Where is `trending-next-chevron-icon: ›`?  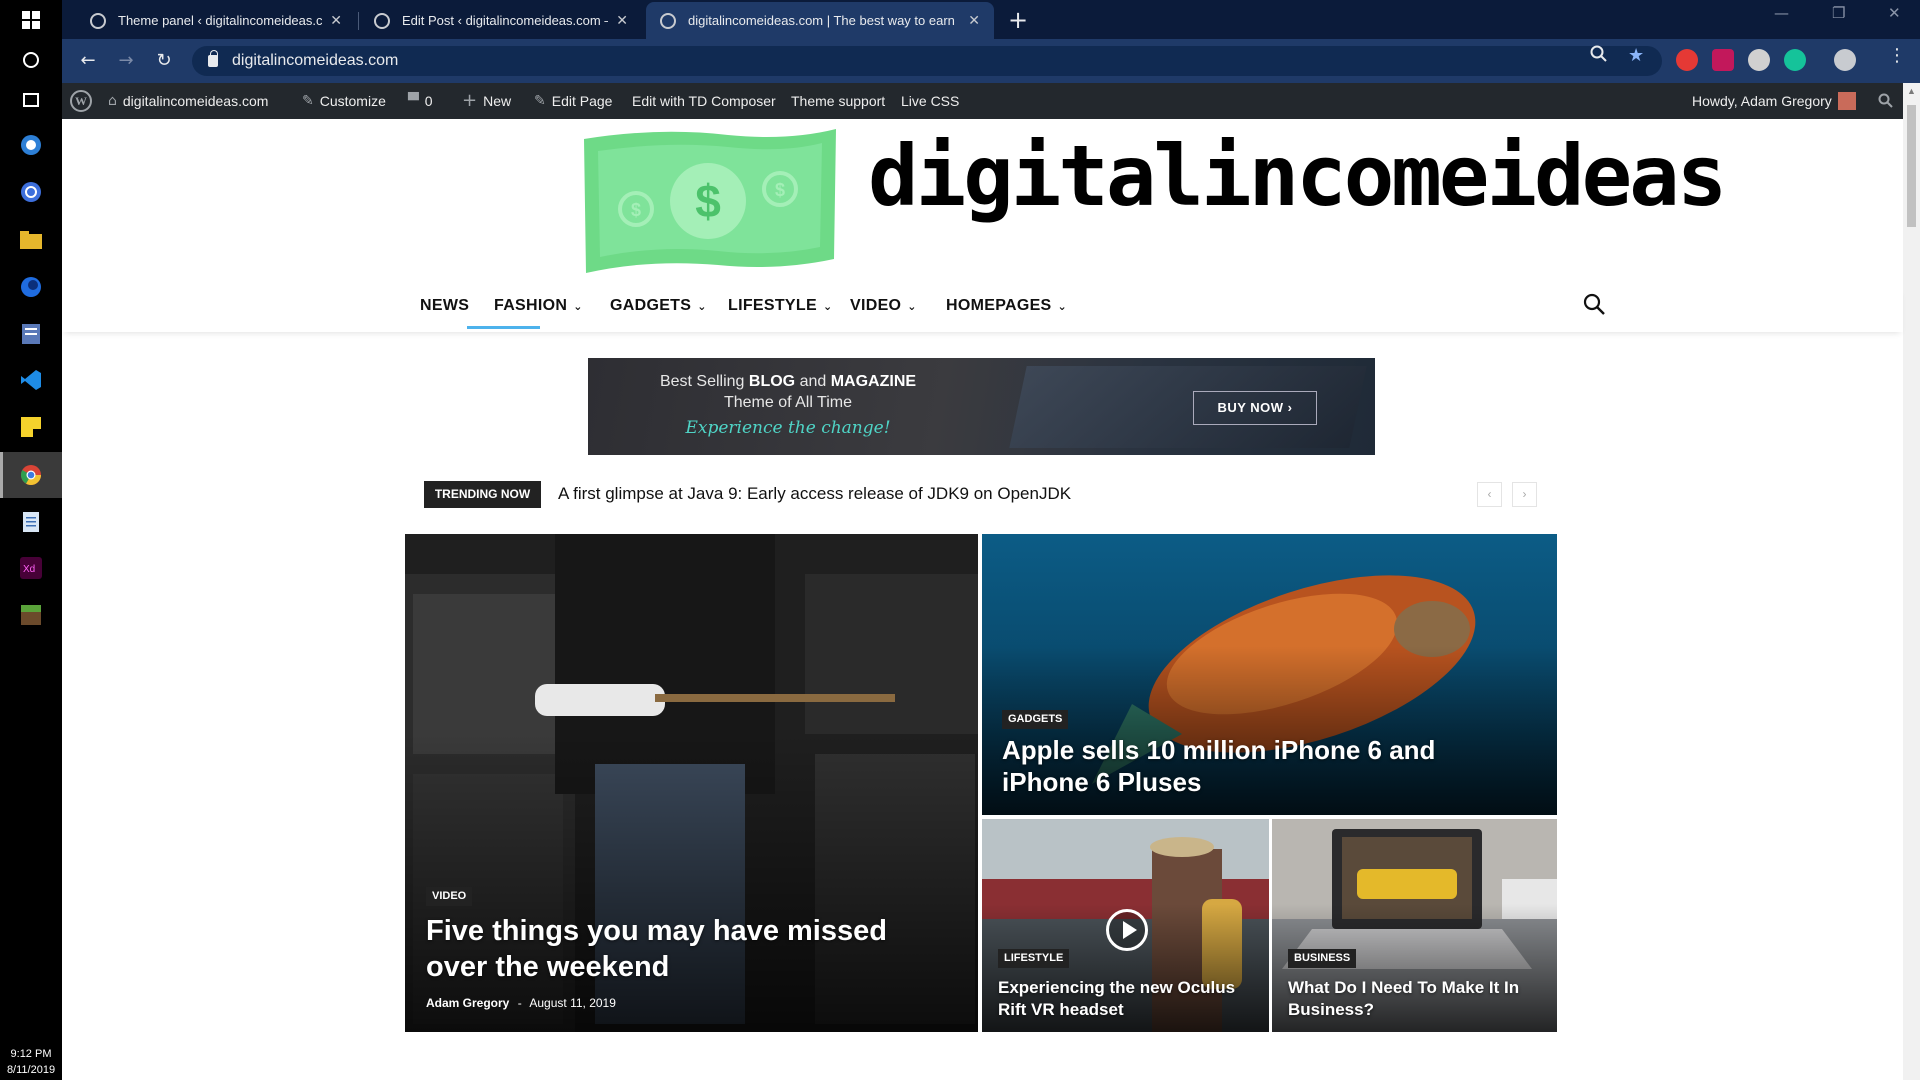
trending-next-chevron-icon: › is located at coordinates (1524, 494).